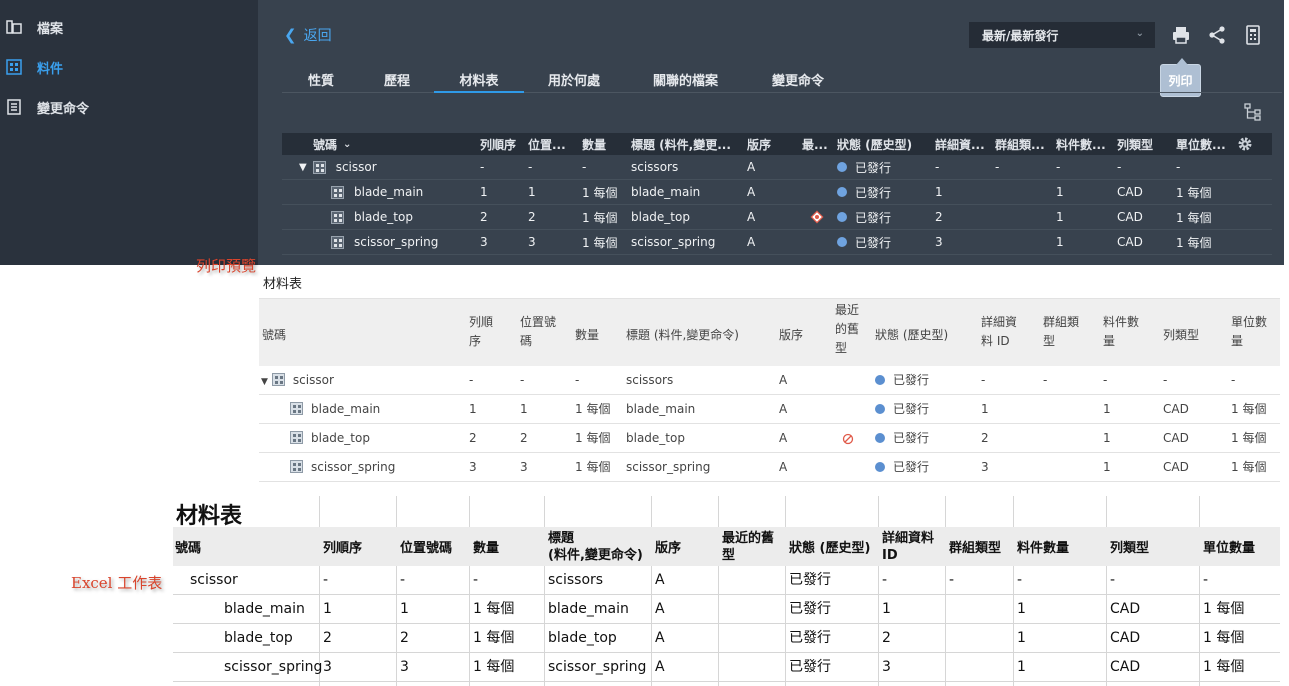 This screenshot has height=686, width=1289. What do you see at coordinates (748, 547) in the screenshot?
I see `excel-col-recent: 最近的舊 型` at bounding box center [748, 547].